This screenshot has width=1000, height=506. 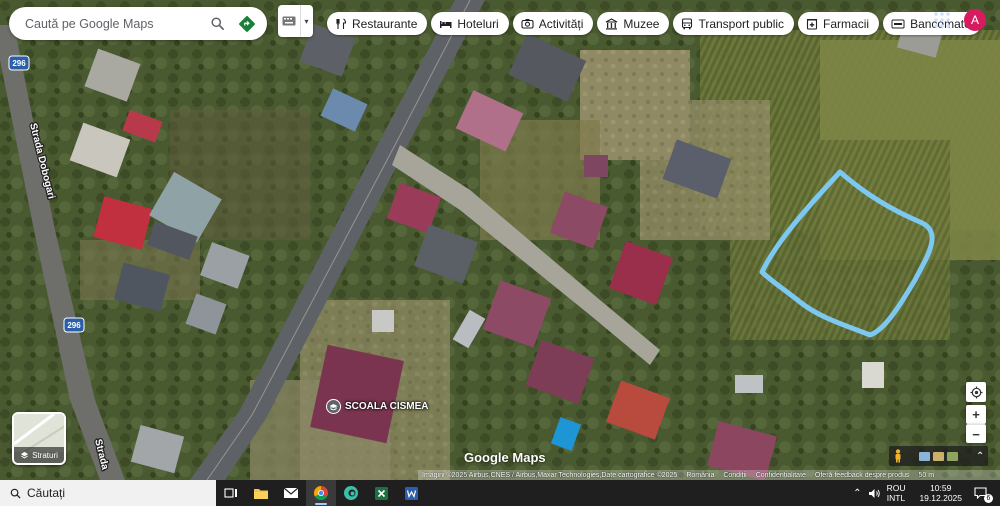 What do you see at coordinates (641, 23) in the screenshot?
I see `chip-label: Muzee` at bounding box center [641, 23].